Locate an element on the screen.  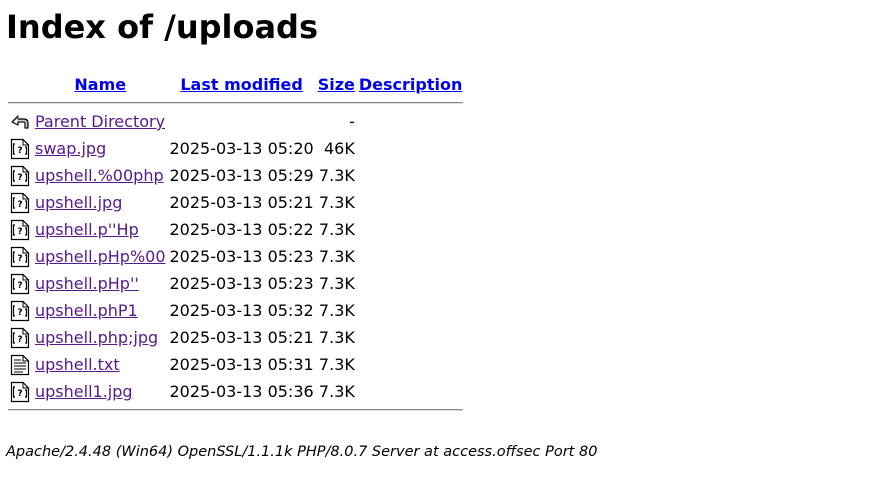
last-modified: 2025-03-13 05:36 is located at coordinates (241, 391).